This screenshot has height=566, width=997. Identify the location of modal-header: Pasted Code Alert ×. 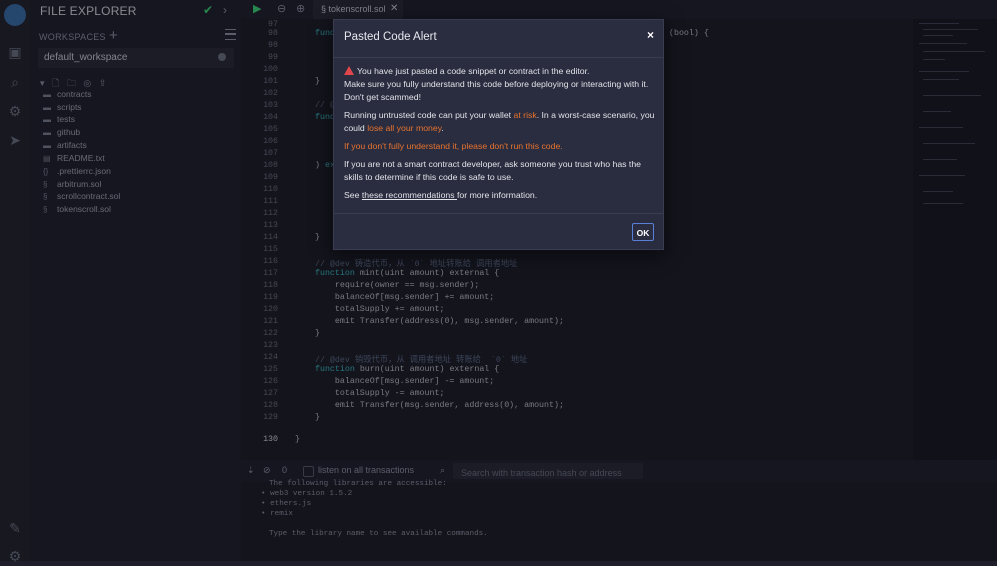
(498, 39).